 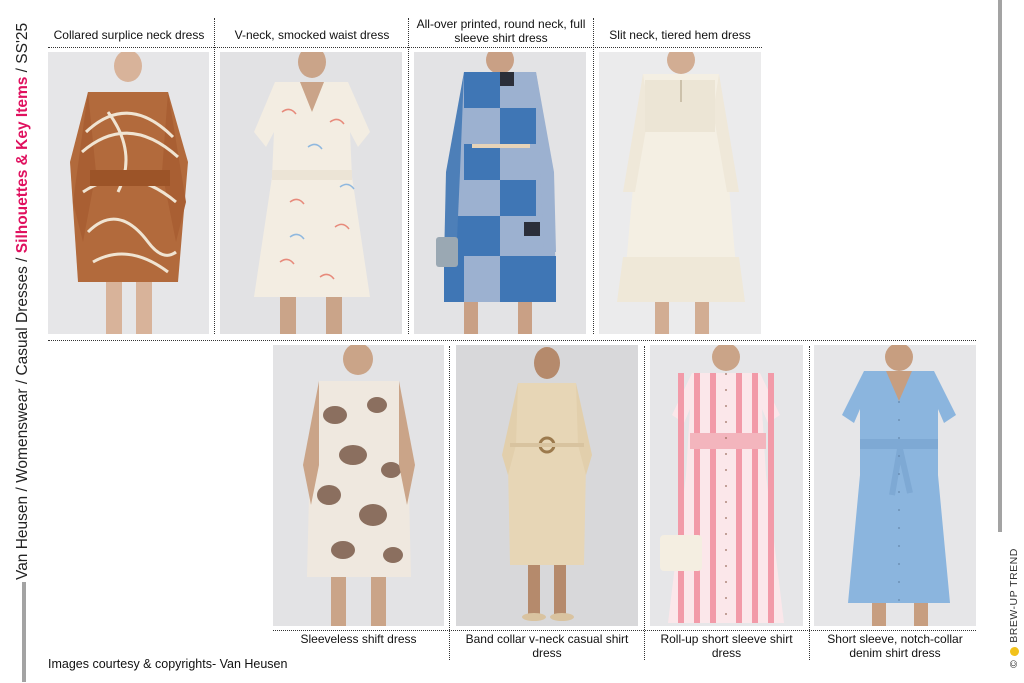 What do you see at coordinates (312, 35) in the screenshot?
I see `caption-top-2: V-neck, smocked waist dress` at bounding box center [312, 35].